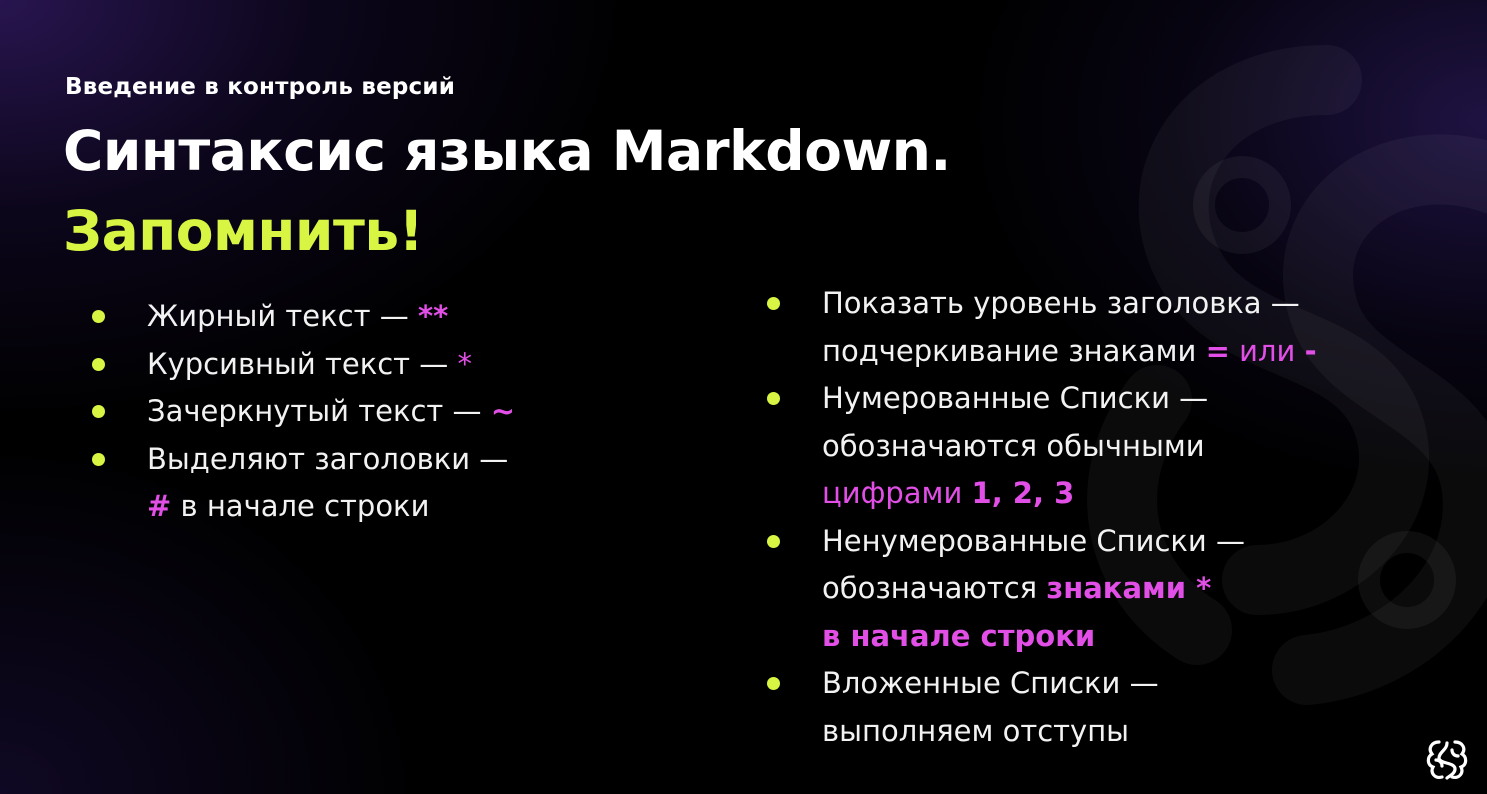 Image resolution: width=1487 pixels, height=794 pixels. I want to click on item-text: Курсивный текст —, so click(302, 363).